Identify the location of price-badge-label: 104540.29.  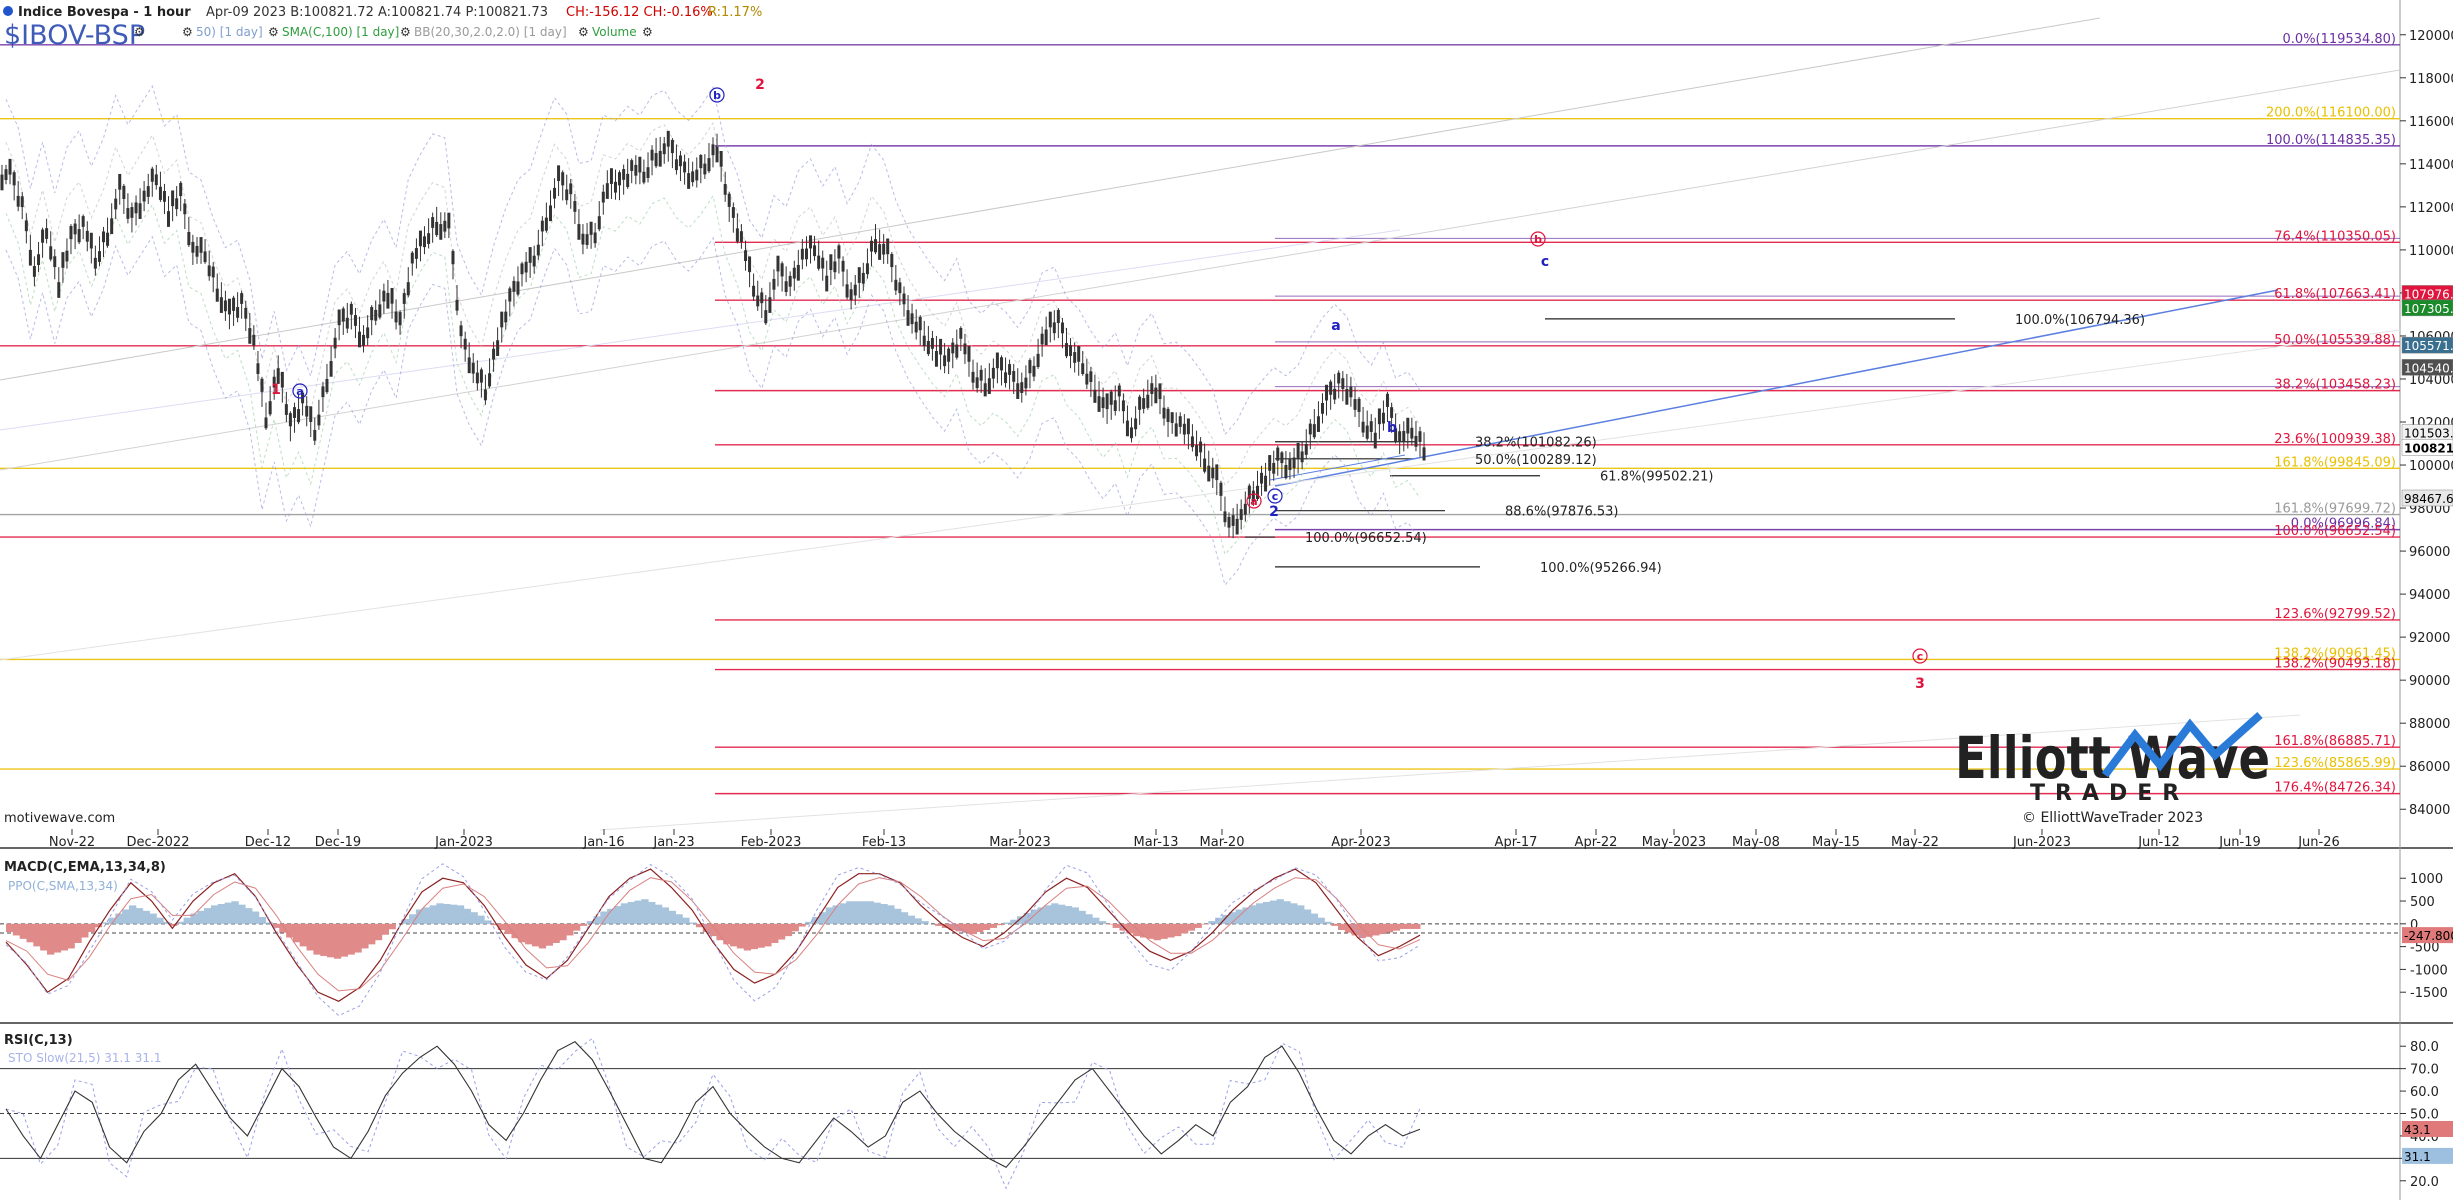
(2428, 368).